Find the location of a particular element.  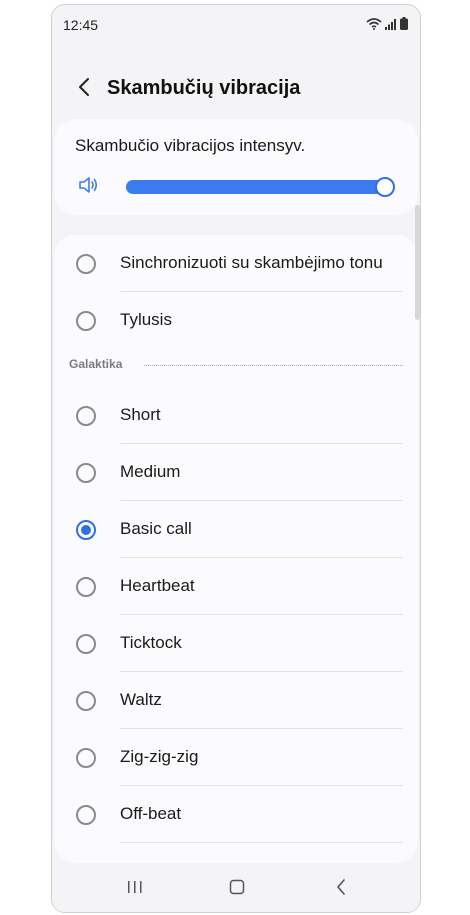

list-item: Medium is located at coordinates (236, 472).